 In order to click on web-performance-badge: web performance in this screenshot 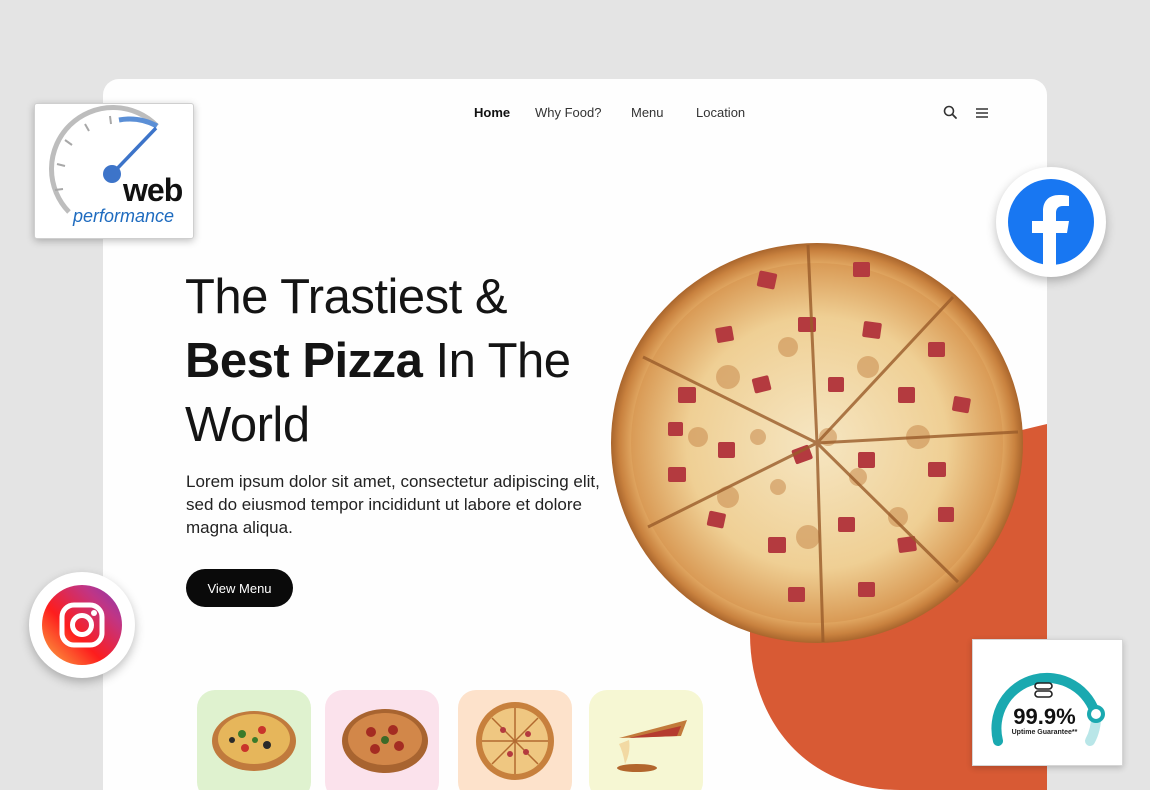, I will do `click(114, 171)`.